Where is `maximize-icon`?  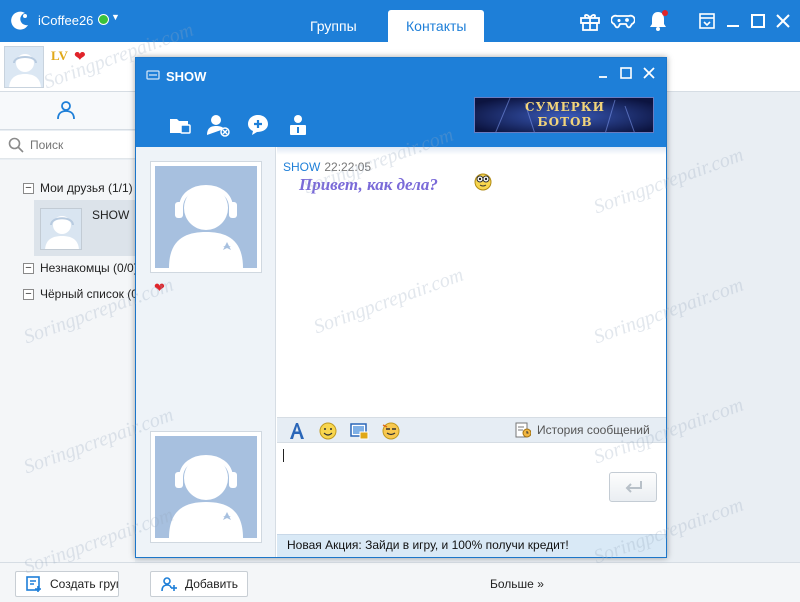 maximize-icon is located at coordinates (758, 21).